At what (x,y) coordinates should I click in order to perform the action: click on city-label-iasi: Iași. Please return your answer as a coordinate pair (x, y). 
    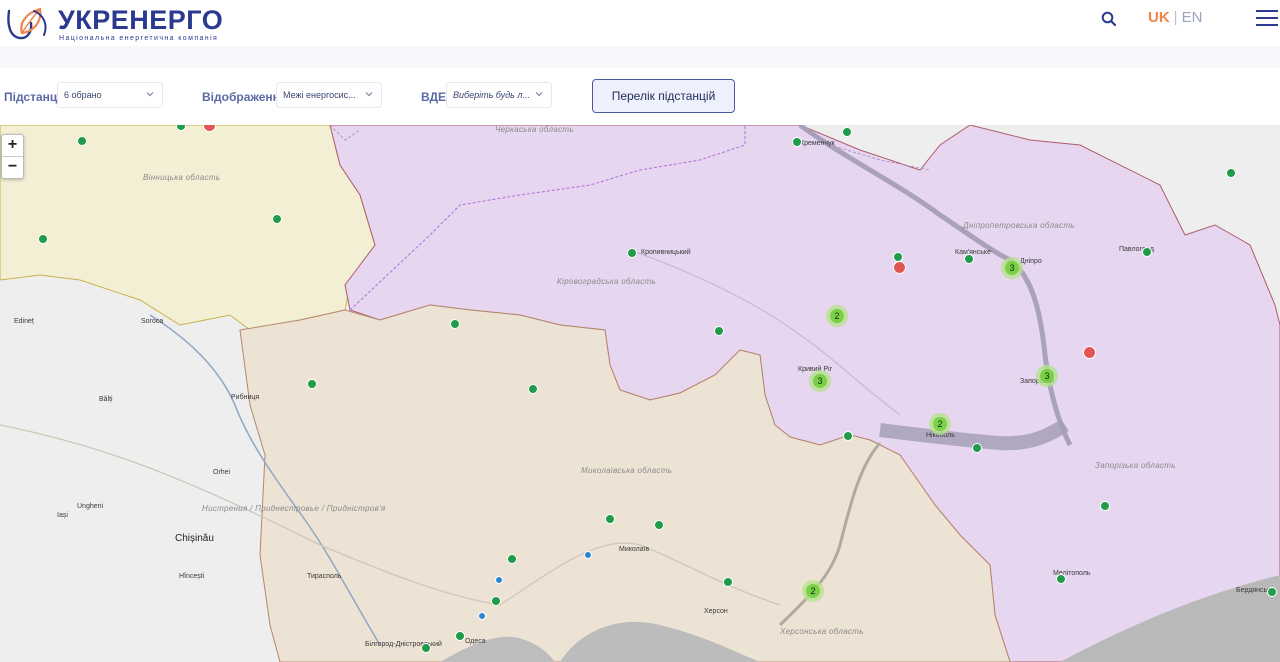
    Looking at the image, I should click on (62, 515).